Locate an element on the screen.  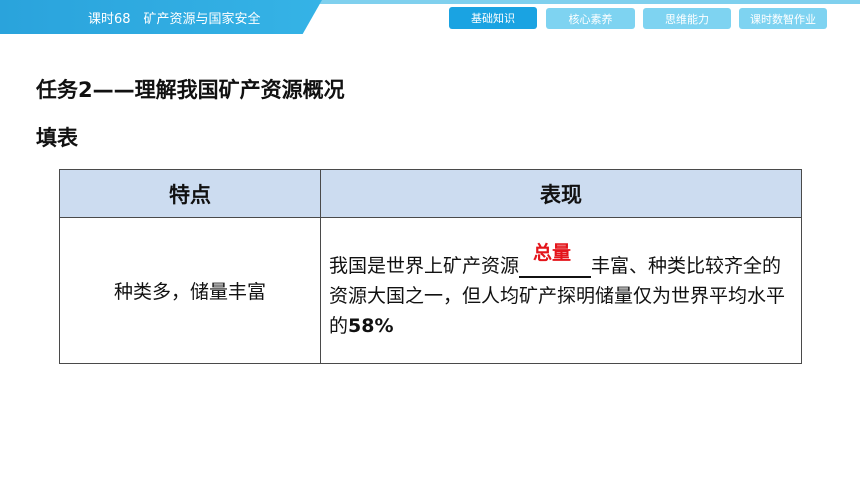
desc-text-before: 我国是世界上矿产资源 is located at coordinates (424, 266).